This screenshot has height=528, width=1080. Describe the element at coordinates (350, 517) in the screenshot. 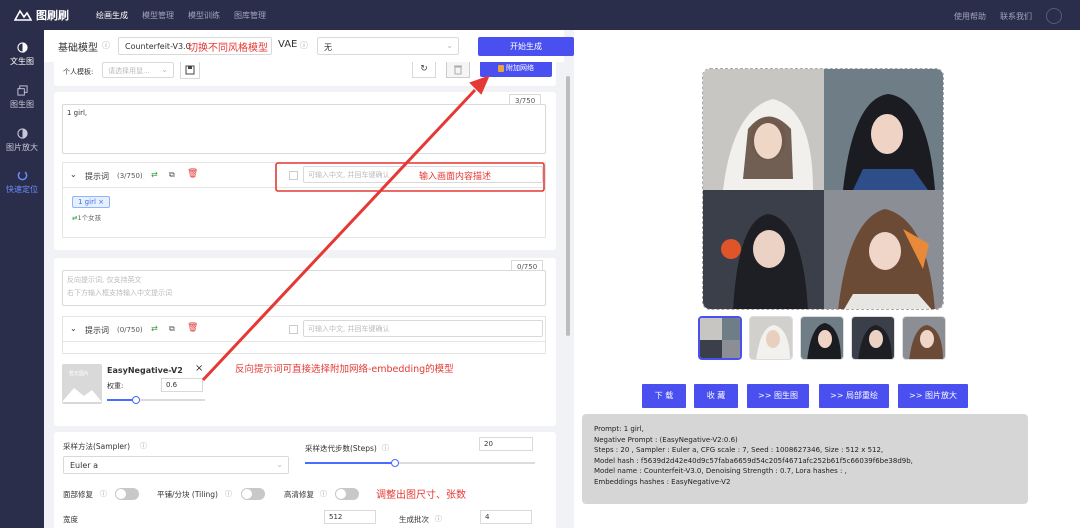

I see `width-input: 512` at that location.